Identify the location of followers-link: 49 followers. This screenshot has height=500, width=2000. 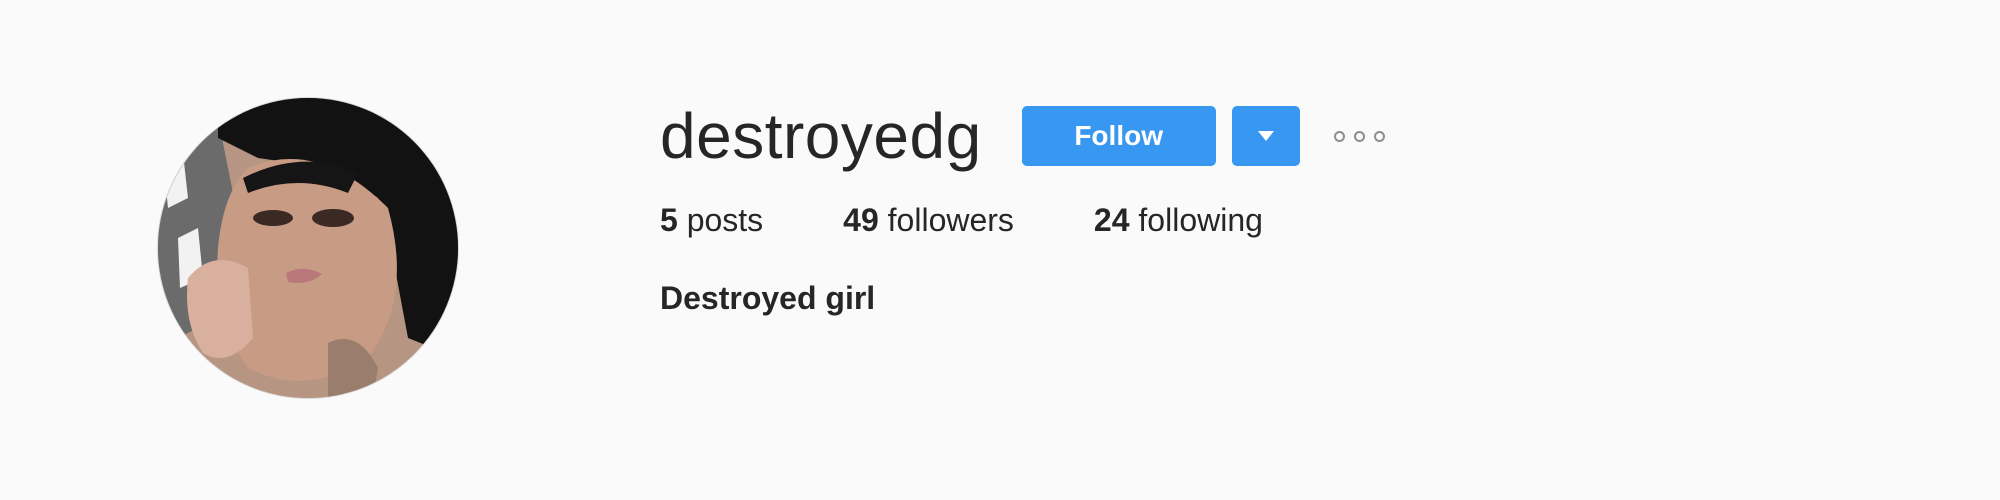
(928, 220).